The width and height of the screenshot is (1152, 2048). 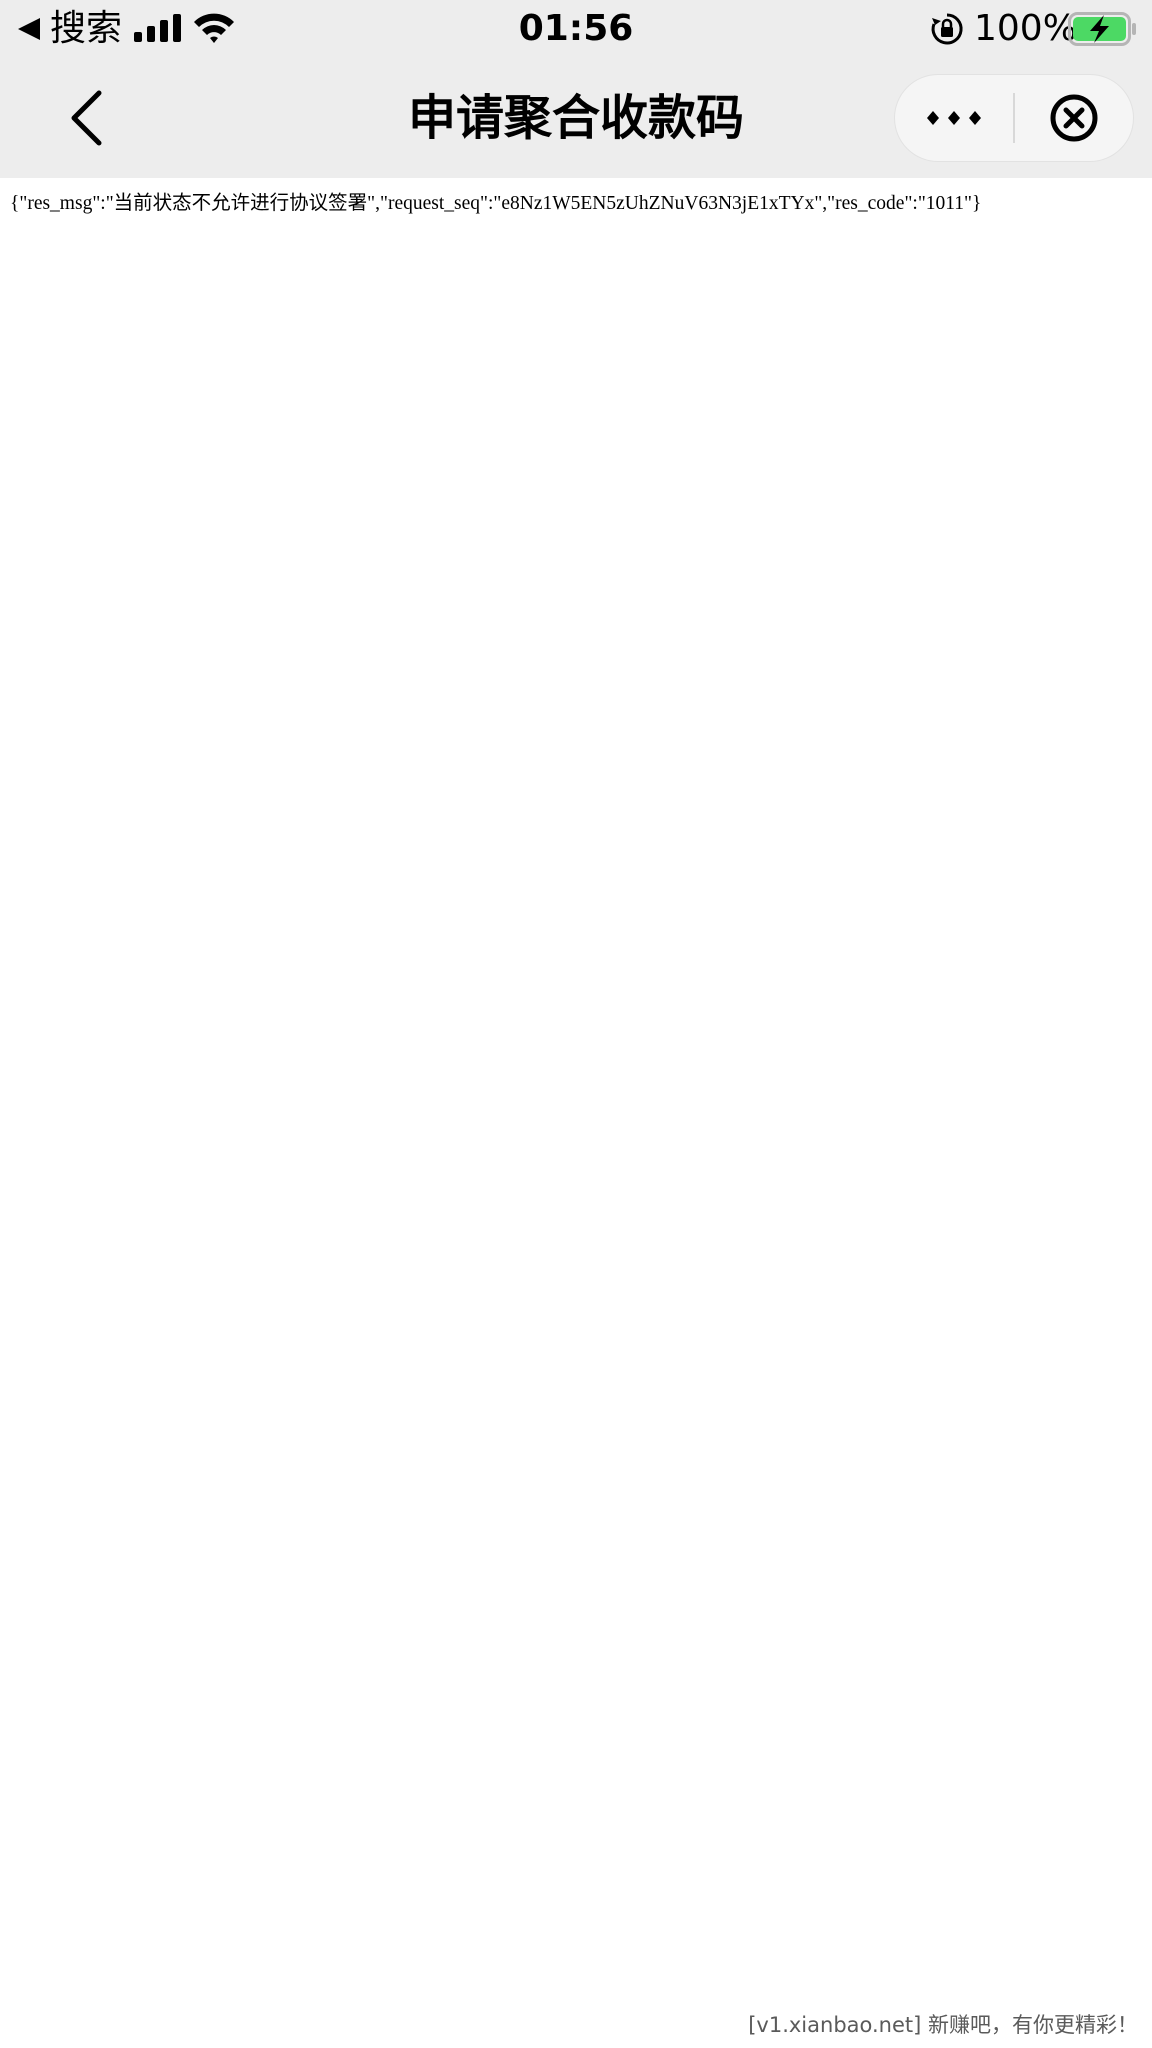 I want to click on back-to-app: 搜索, so click(x=70, y=29).